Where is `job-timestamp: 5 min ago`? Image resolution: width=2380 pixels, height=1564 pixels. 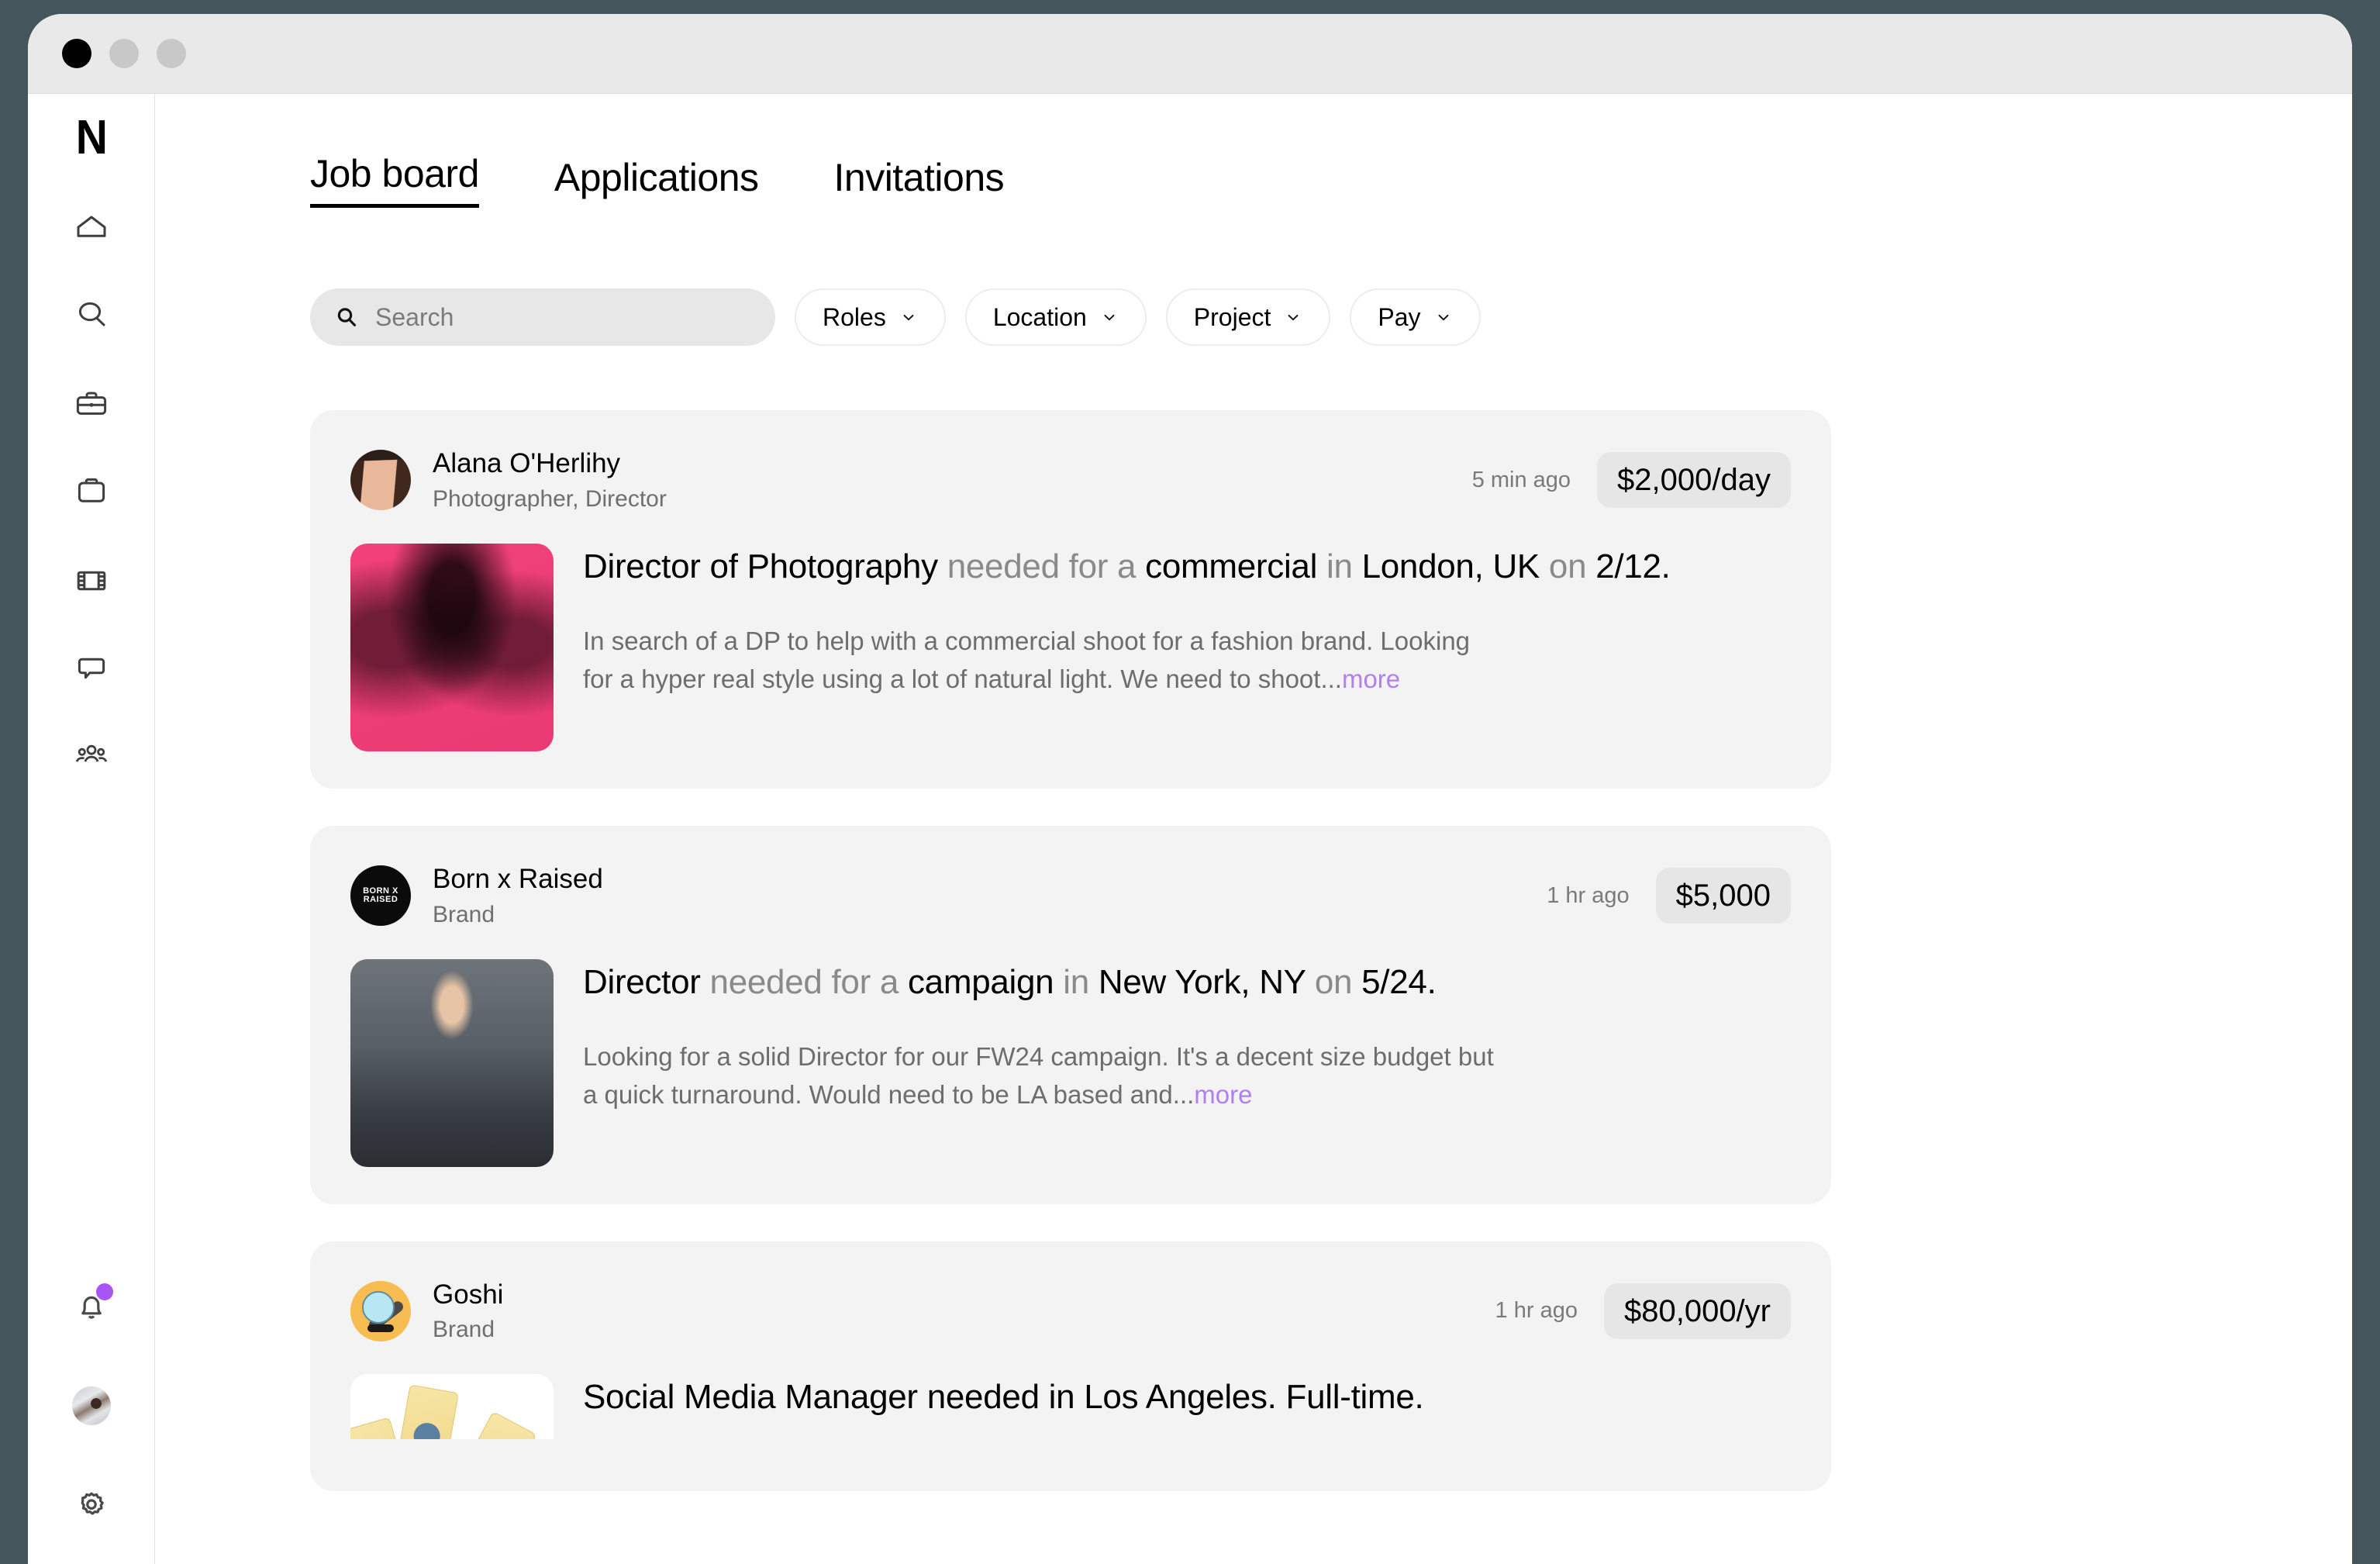
job-timestamp: 5 min ago is located at coordinates (1521, 480).